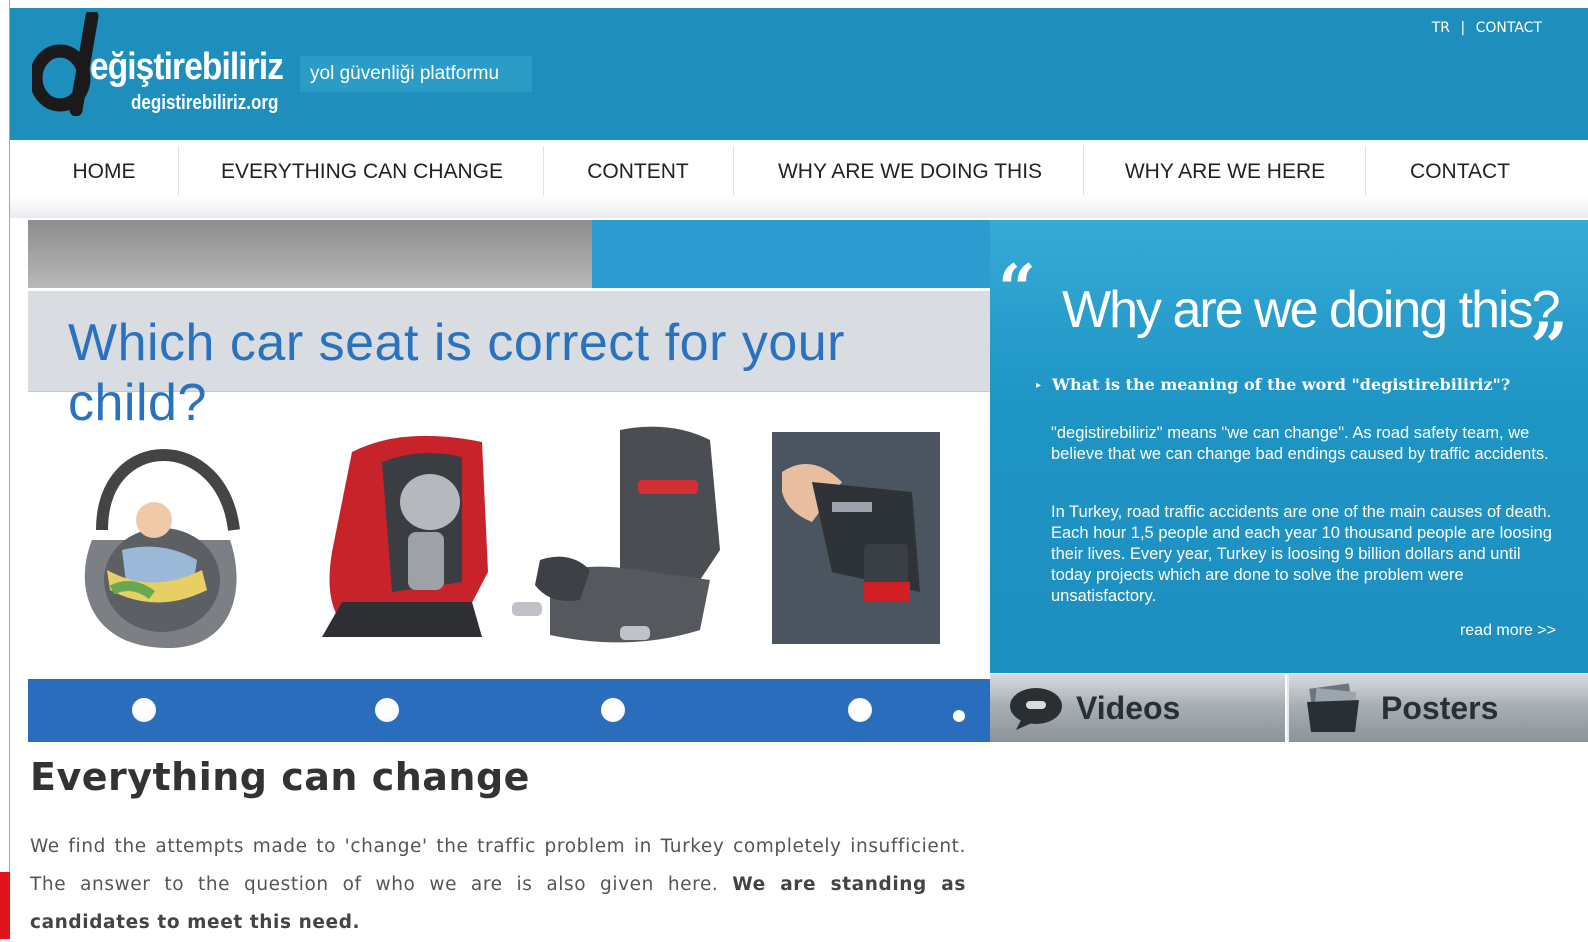 The height and width of the screenshot is (942, 1588). I want to click on speech-bubble-icon, so click(1036, 709).